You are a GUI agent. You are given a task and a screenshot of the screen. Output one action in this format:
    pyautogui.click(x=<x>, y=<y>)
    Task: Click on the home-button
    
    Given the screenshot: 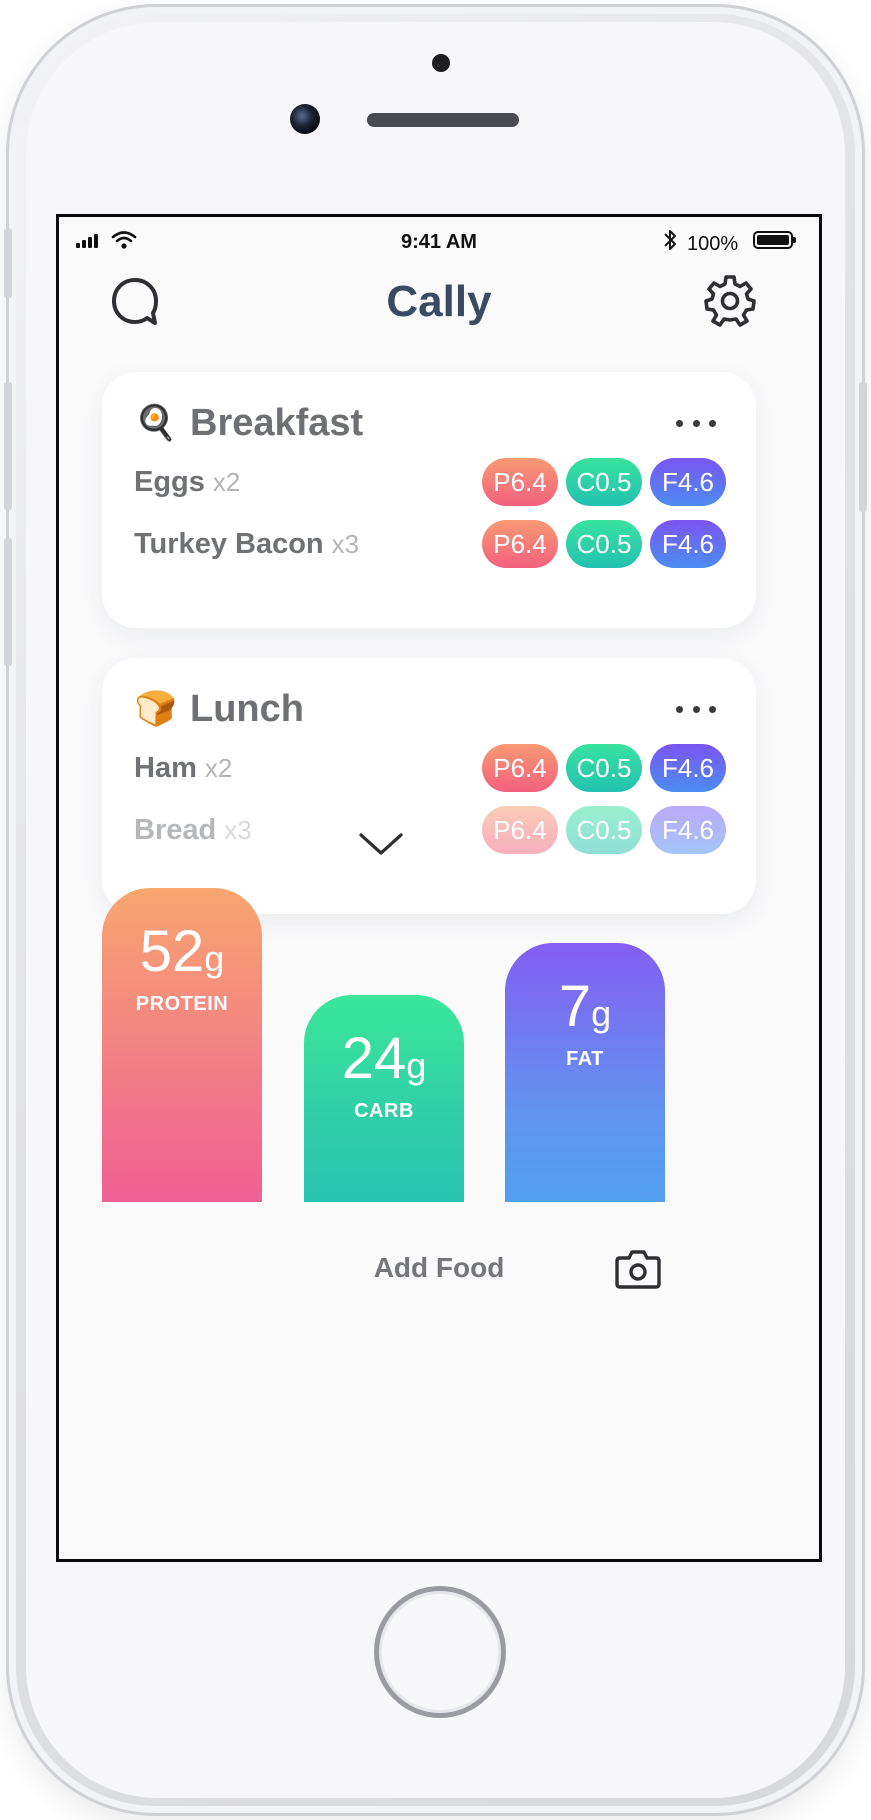 What is the action you would take?
    pyautogui.click(x=440, y=1652)
    